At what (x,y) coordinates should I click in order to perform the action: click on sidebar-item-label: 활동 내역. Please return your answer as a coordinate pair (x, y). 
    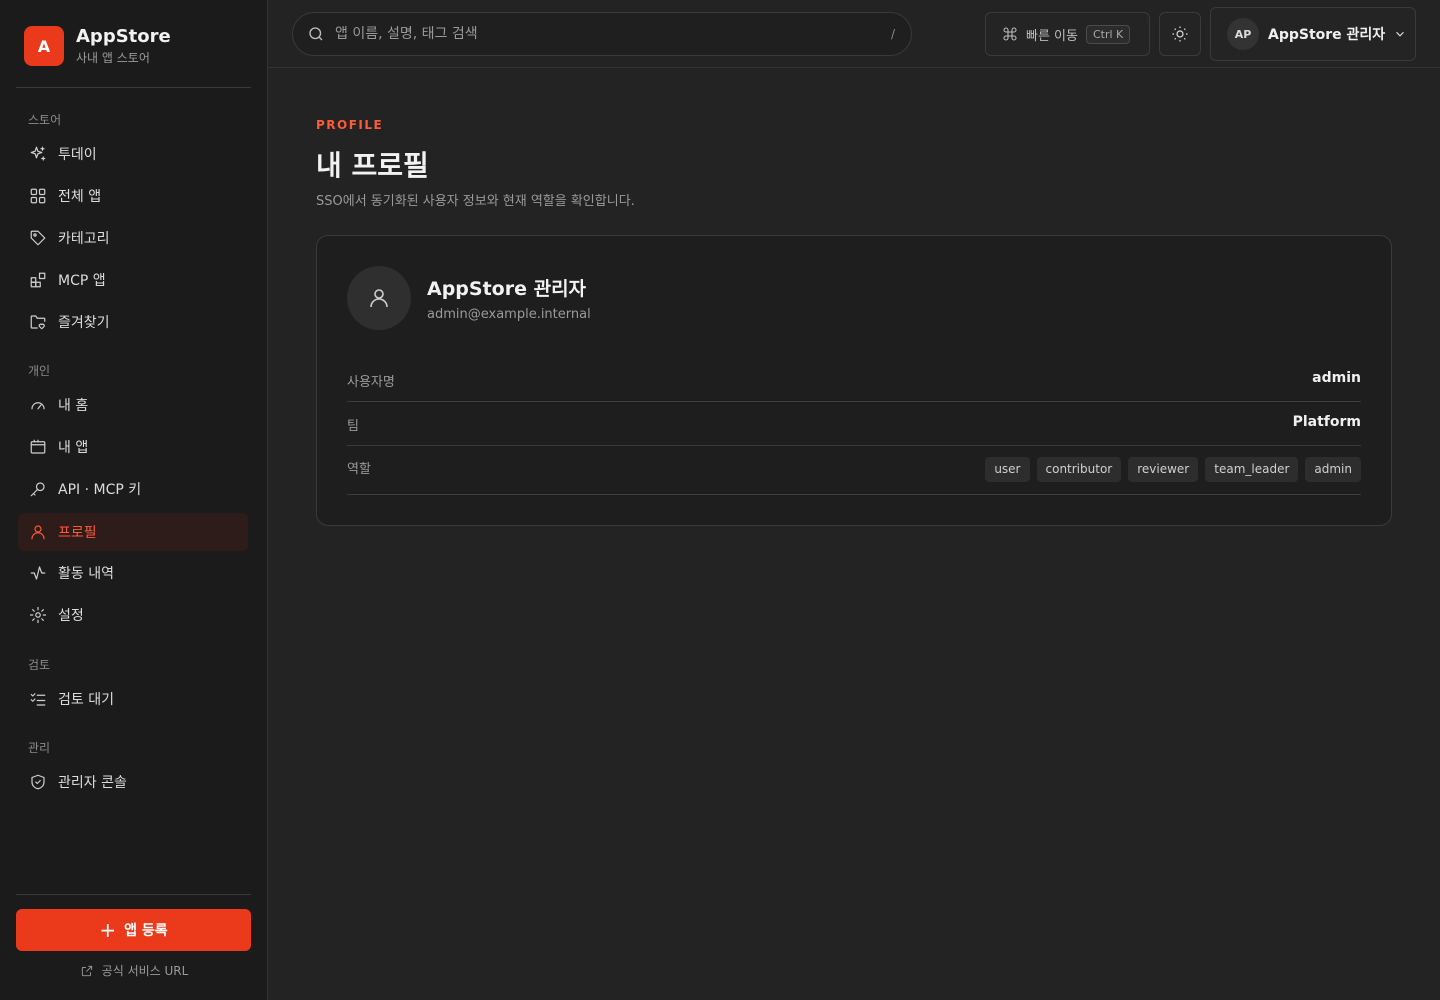
    Looking at the image, I should click on (86, 574).